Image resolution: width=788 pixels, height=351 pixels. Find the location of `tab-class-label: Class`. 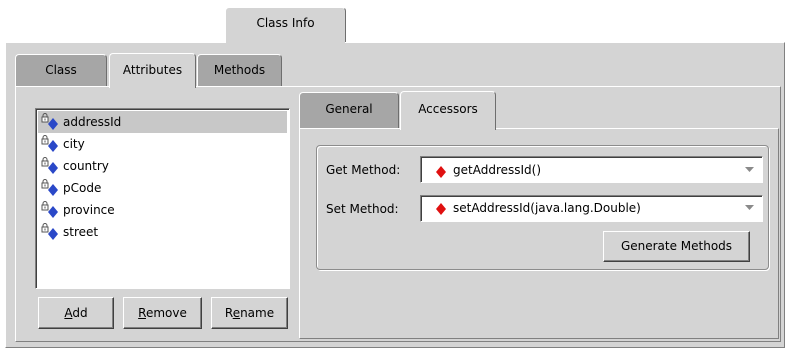

tab-class-label: Class is located at coordinates (61, 70).